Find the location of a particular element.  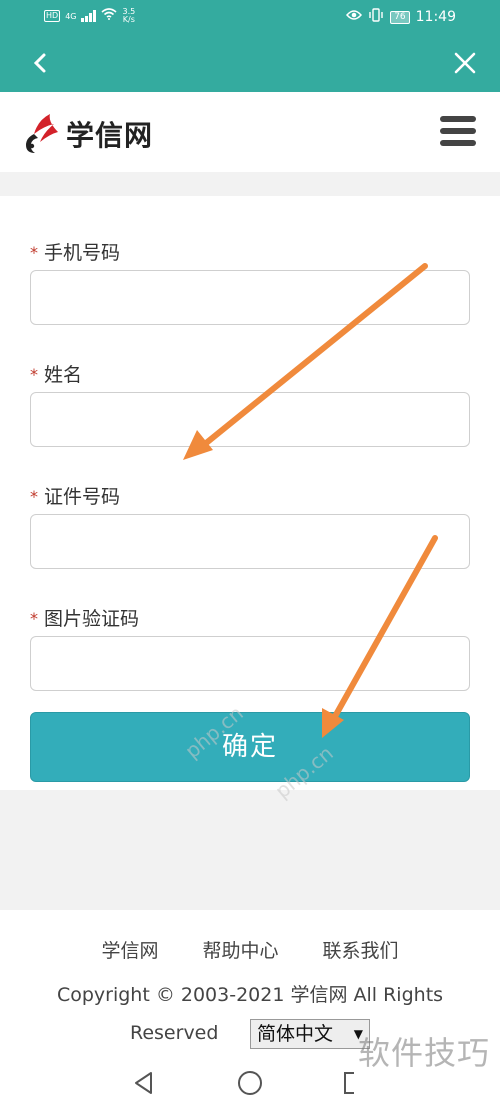

battery-icon: 76 is located at coordinates (400, 17).